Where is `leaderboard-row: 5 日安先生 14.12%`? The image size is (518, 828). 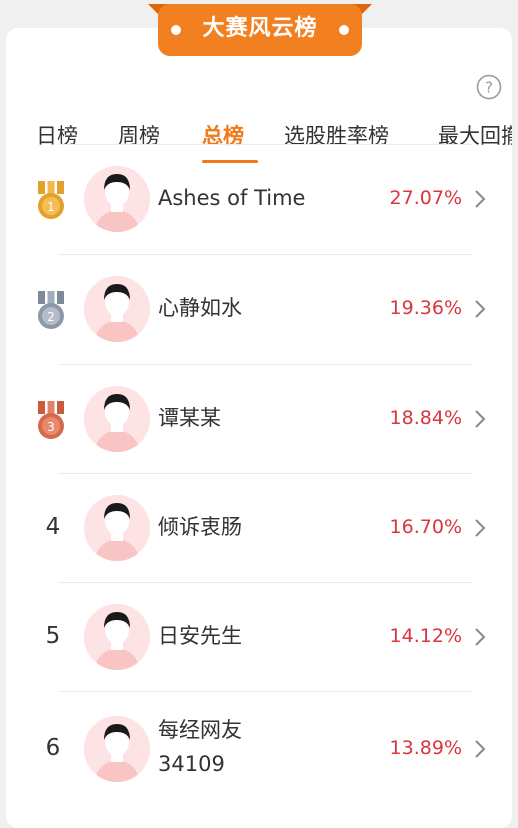 leaderboard-row: 5 日安先生 14.12% is located at coordinates (259, 637).